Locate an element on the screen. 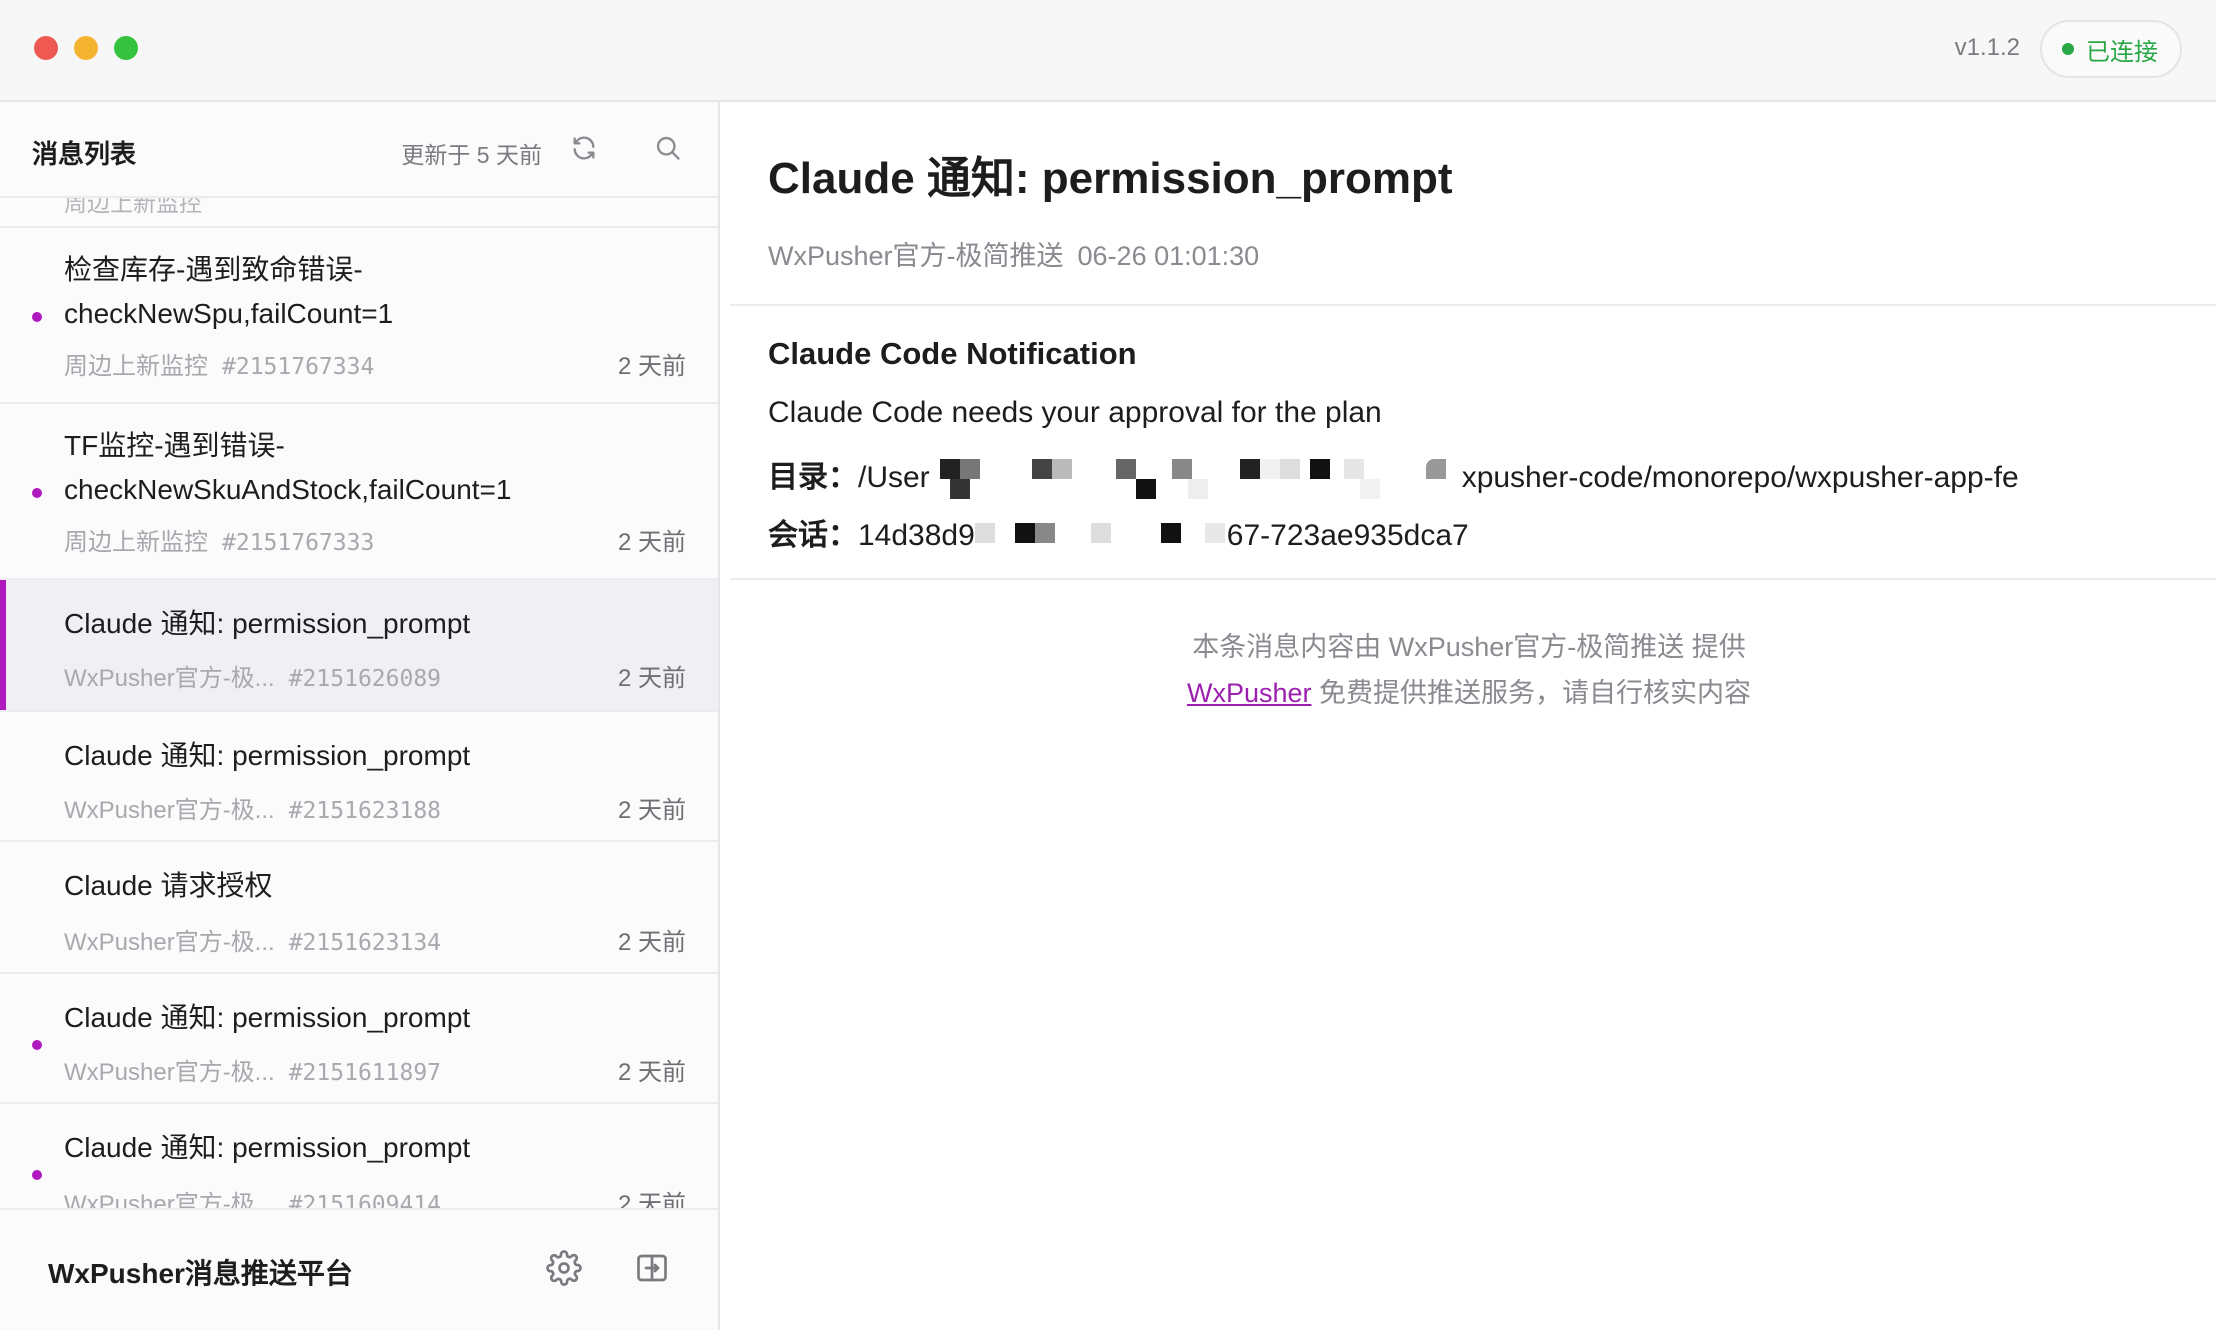  list-item-title-line2: checkNewSpu,failCount=1 is located at coordinates (229, 313).